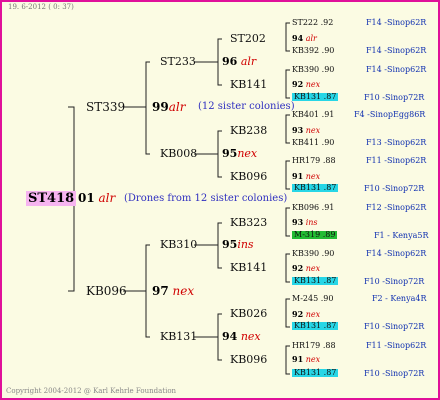 This screenshot has height=400, width=440. What do you see at coordinates (105, 107) in the screenshot?
I see `gen1-node-0: ST339` at bounding box center [105, 107].